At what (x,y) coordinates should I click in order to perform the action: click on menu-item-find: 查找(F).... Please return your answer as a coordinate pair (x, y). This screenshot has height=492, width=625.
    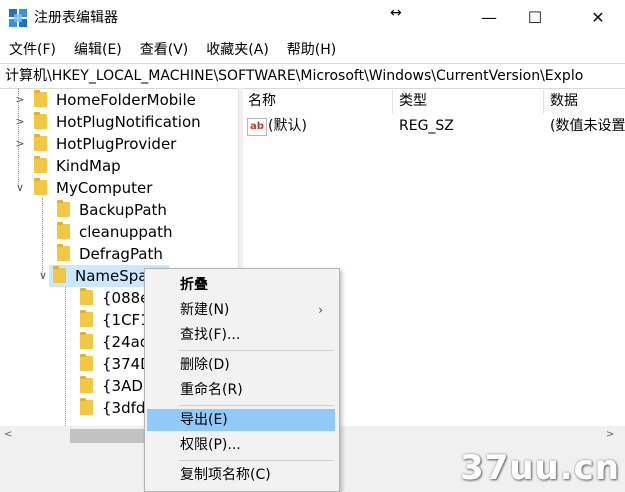
    Looking at the image, I should click on (241, 335).